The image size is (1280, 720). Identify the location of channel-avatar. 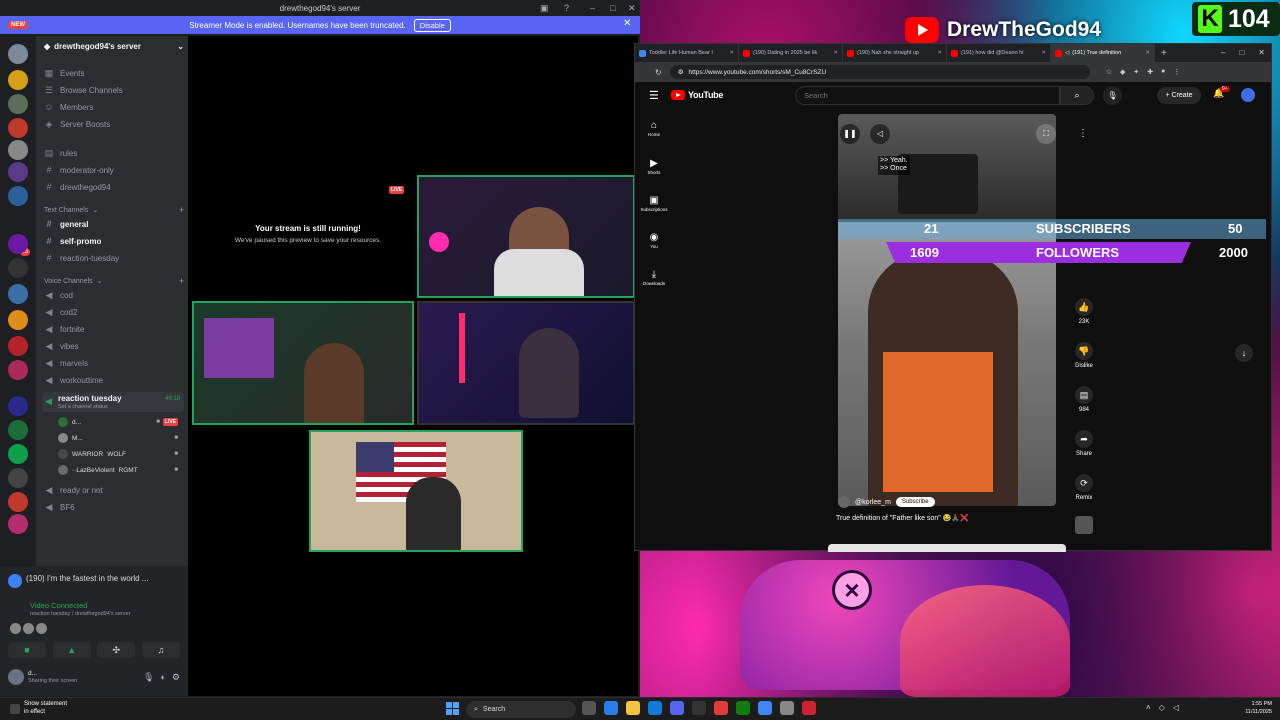
(844, 502).